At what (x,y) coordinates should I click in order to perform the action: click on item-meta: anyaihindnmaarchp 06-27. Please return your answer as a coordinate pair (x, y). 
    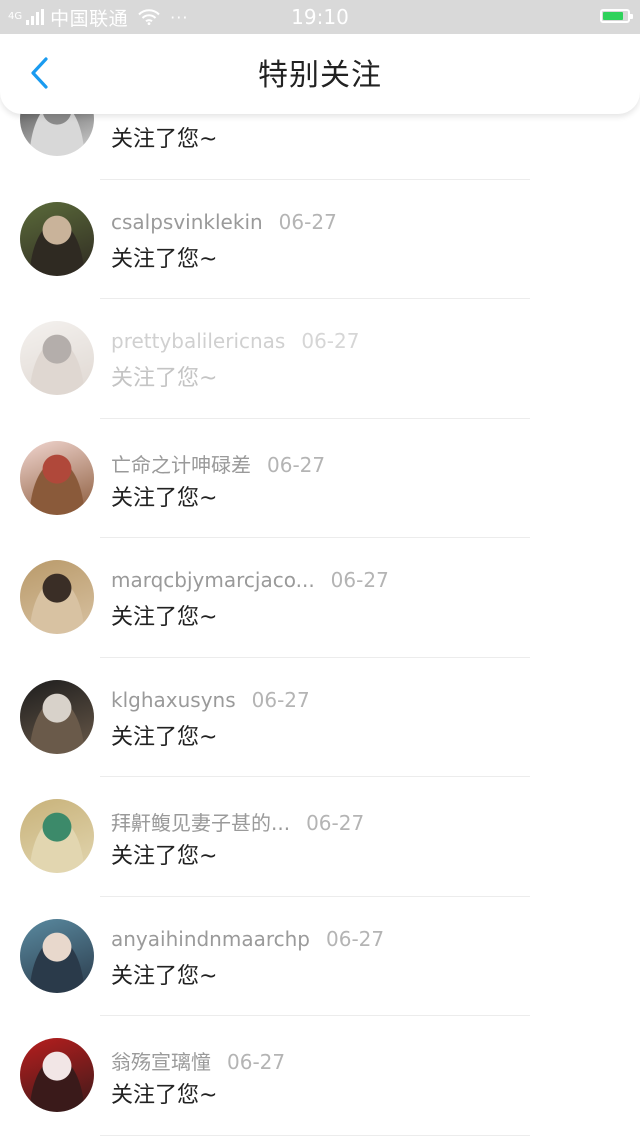
    Looking at the image, I should click on (247, 939).